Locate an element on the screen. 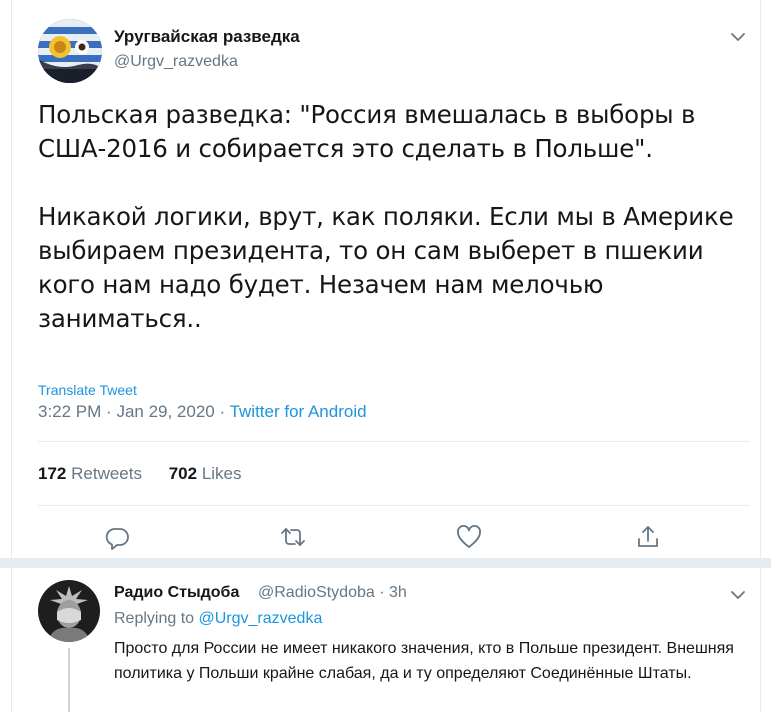  tweet-stats: 172 Retweets 702 Likes is located at coordinates (151, 474).